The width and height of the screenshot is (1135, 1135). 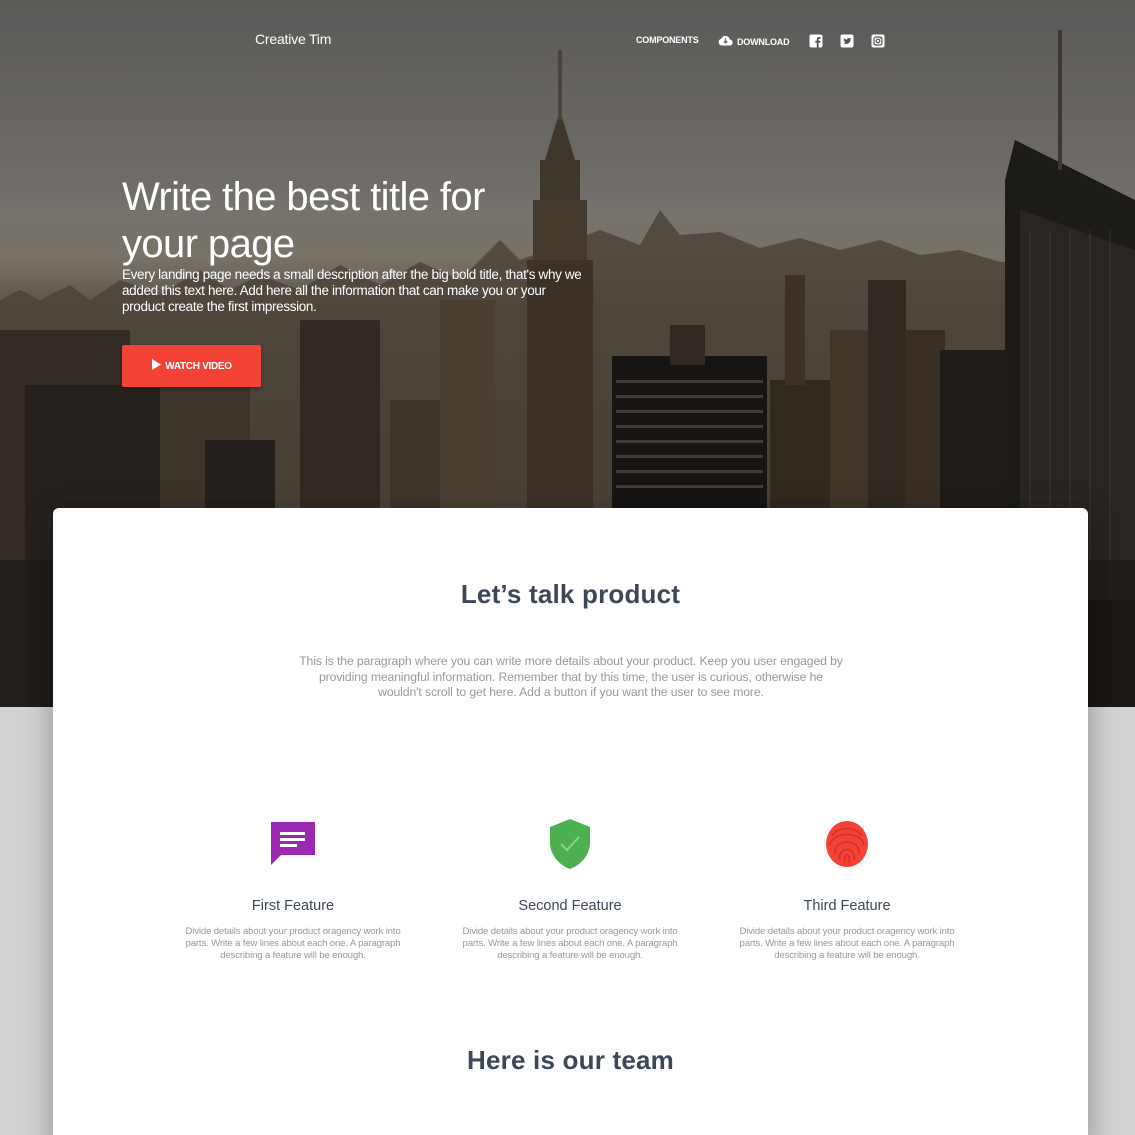 What do you see at coordinates (567, 40) in the screenshot?
I see `navbar: Creative Tim COMPONENTS DOWNLOAD` at bounding box center [567, 40].